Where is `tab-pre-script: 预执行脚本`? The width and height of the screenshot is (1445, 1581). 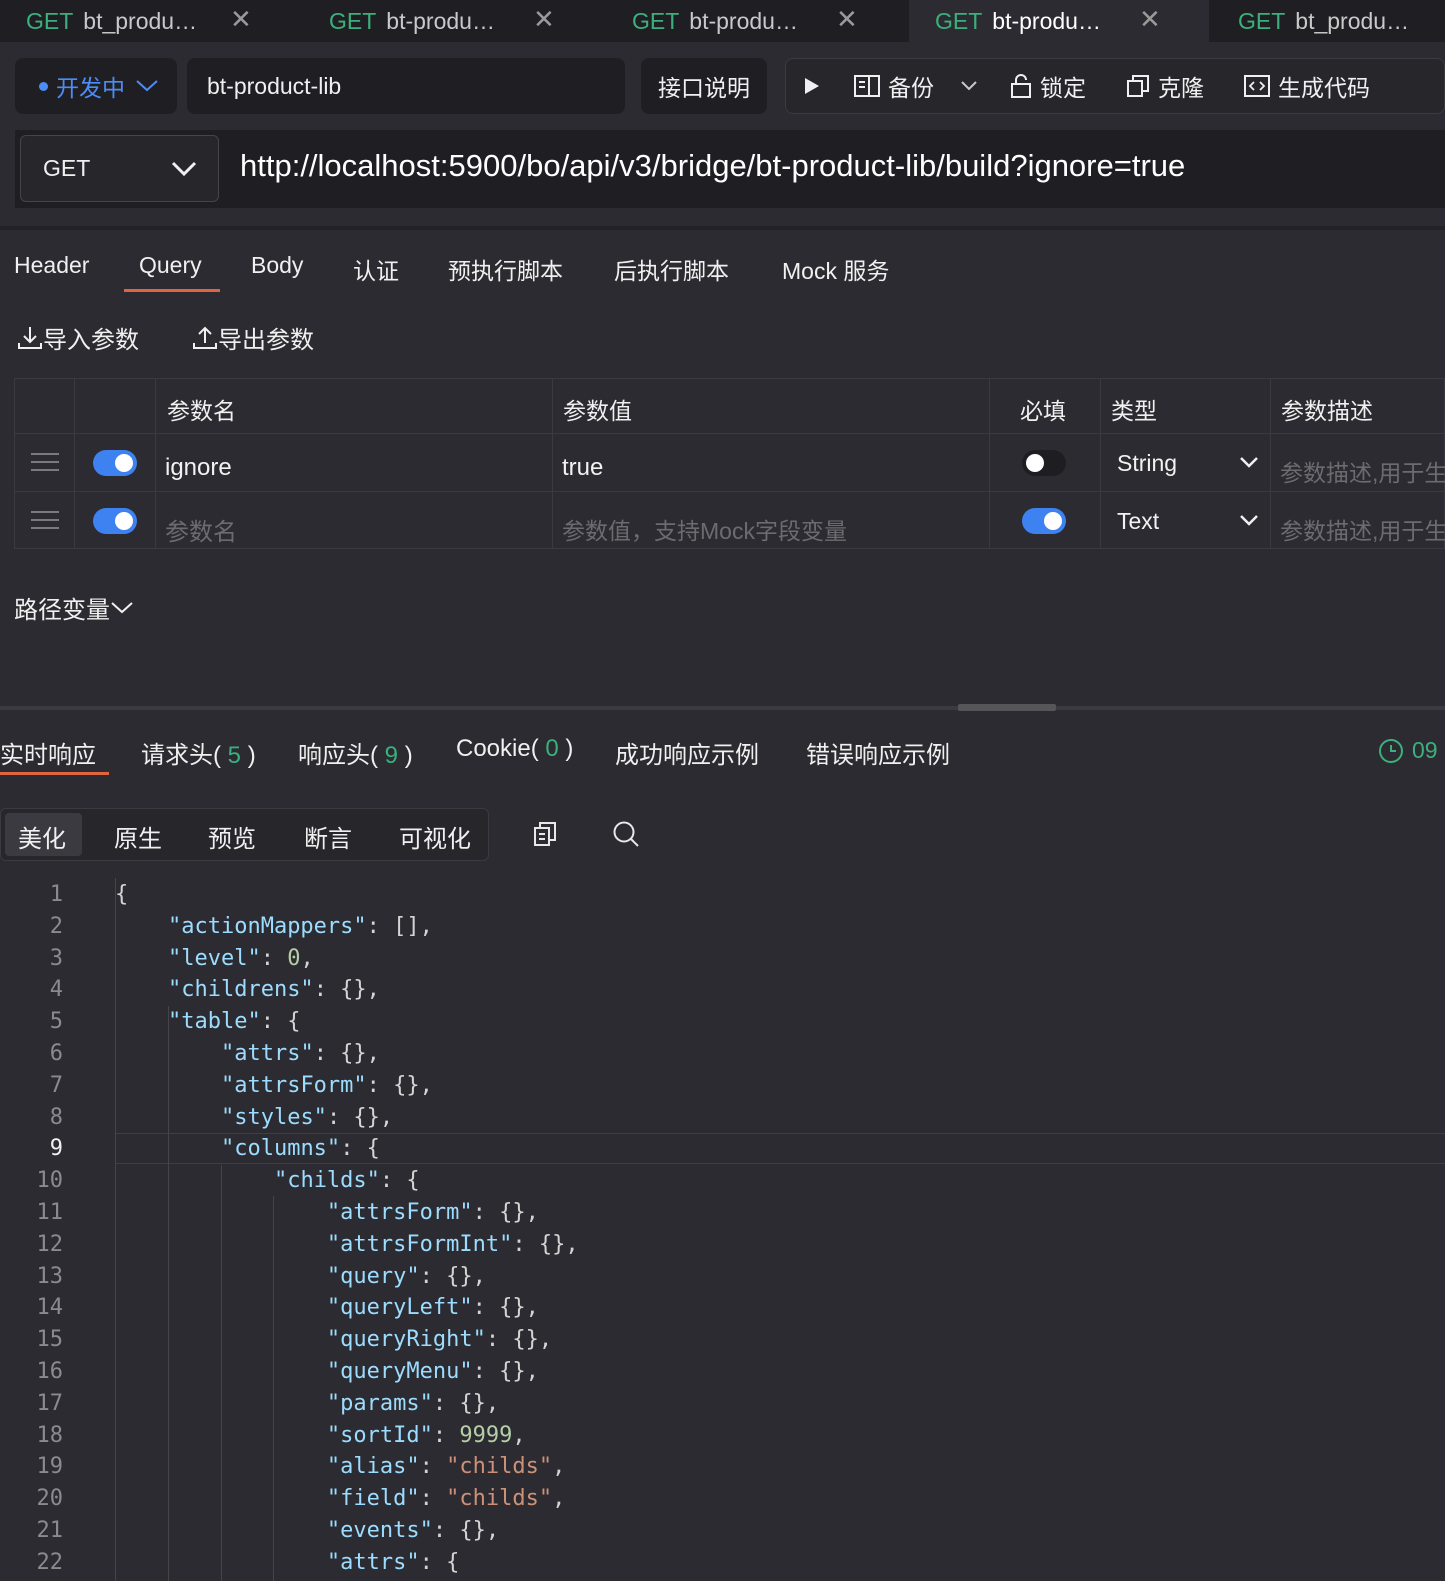 tab-pre-script: 预执行脚本 is located at coordinates (505, 269).